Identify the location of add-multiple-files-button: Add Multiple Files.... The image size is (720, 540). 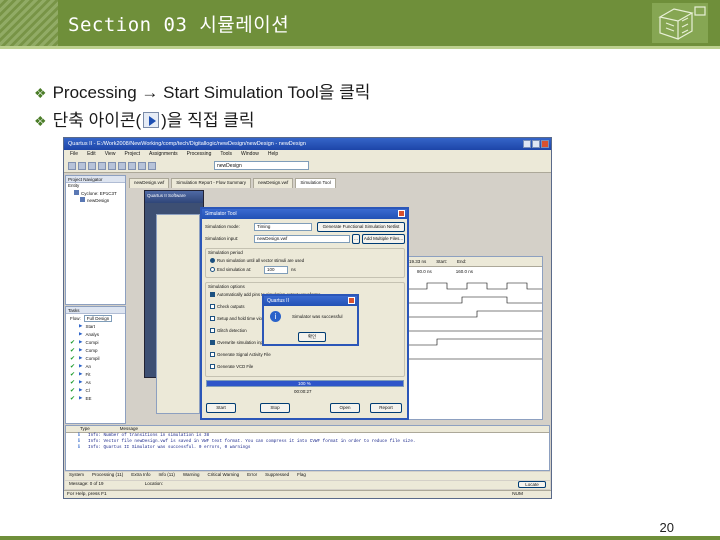
(383, 239).